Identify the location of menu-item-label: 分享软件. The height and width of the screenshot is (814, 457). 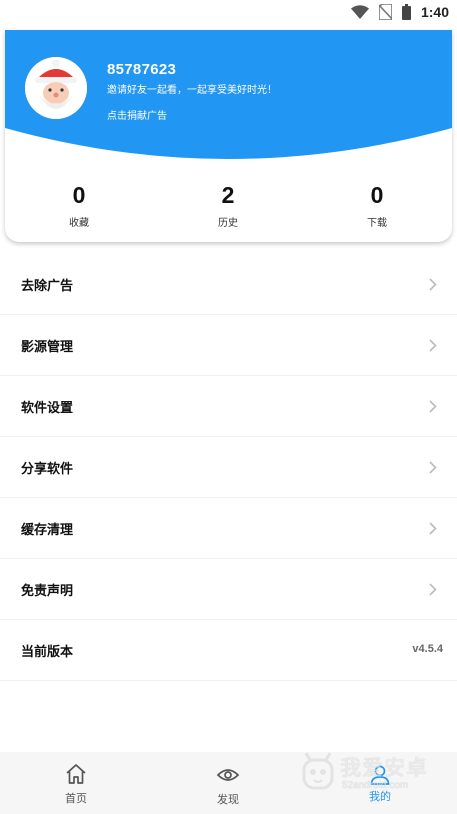
(47, 469).